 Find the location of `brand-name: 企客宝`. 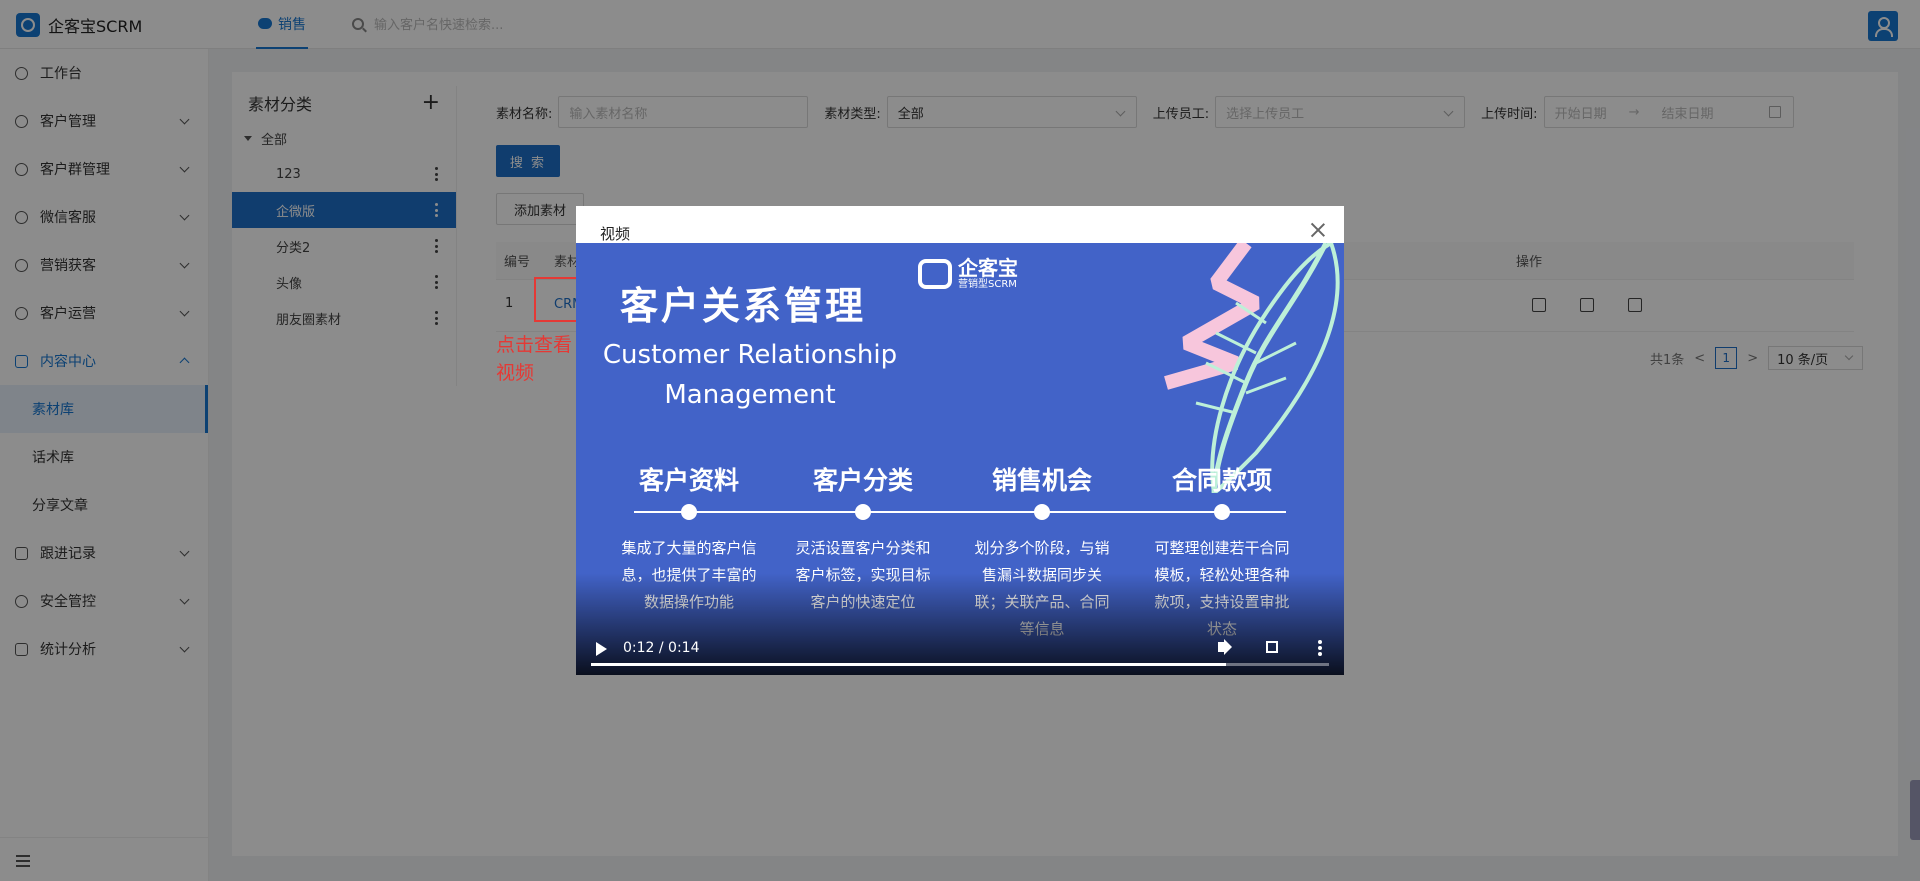

brand-name: 企客宝 is located at coordinates (988, 268).